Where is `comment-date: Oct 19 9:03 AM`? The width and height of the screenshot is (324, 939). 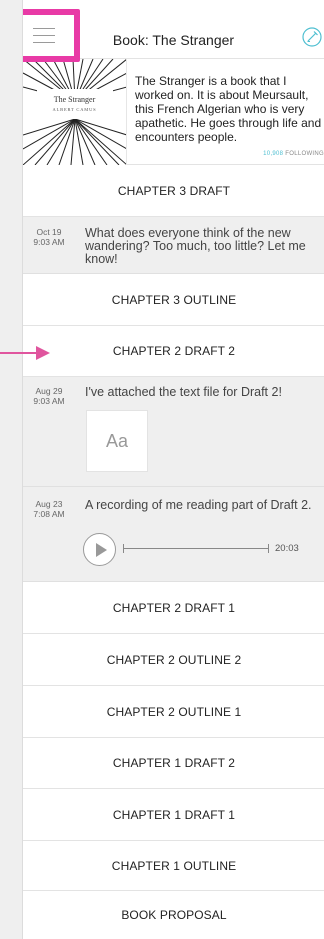
comment-date: Oct 19 9:03 AM is located at coordinates (49, 237).